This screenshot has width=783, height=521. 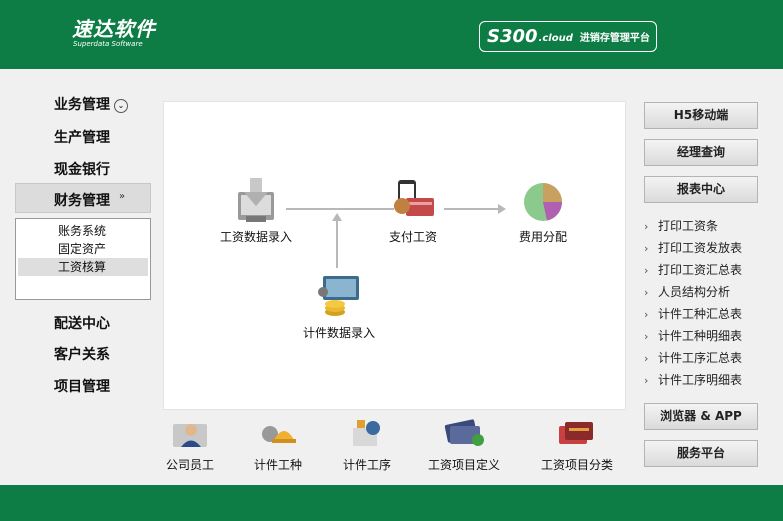 I want to click on report-link-label: 打印工资条, so click(x=688, y=226).